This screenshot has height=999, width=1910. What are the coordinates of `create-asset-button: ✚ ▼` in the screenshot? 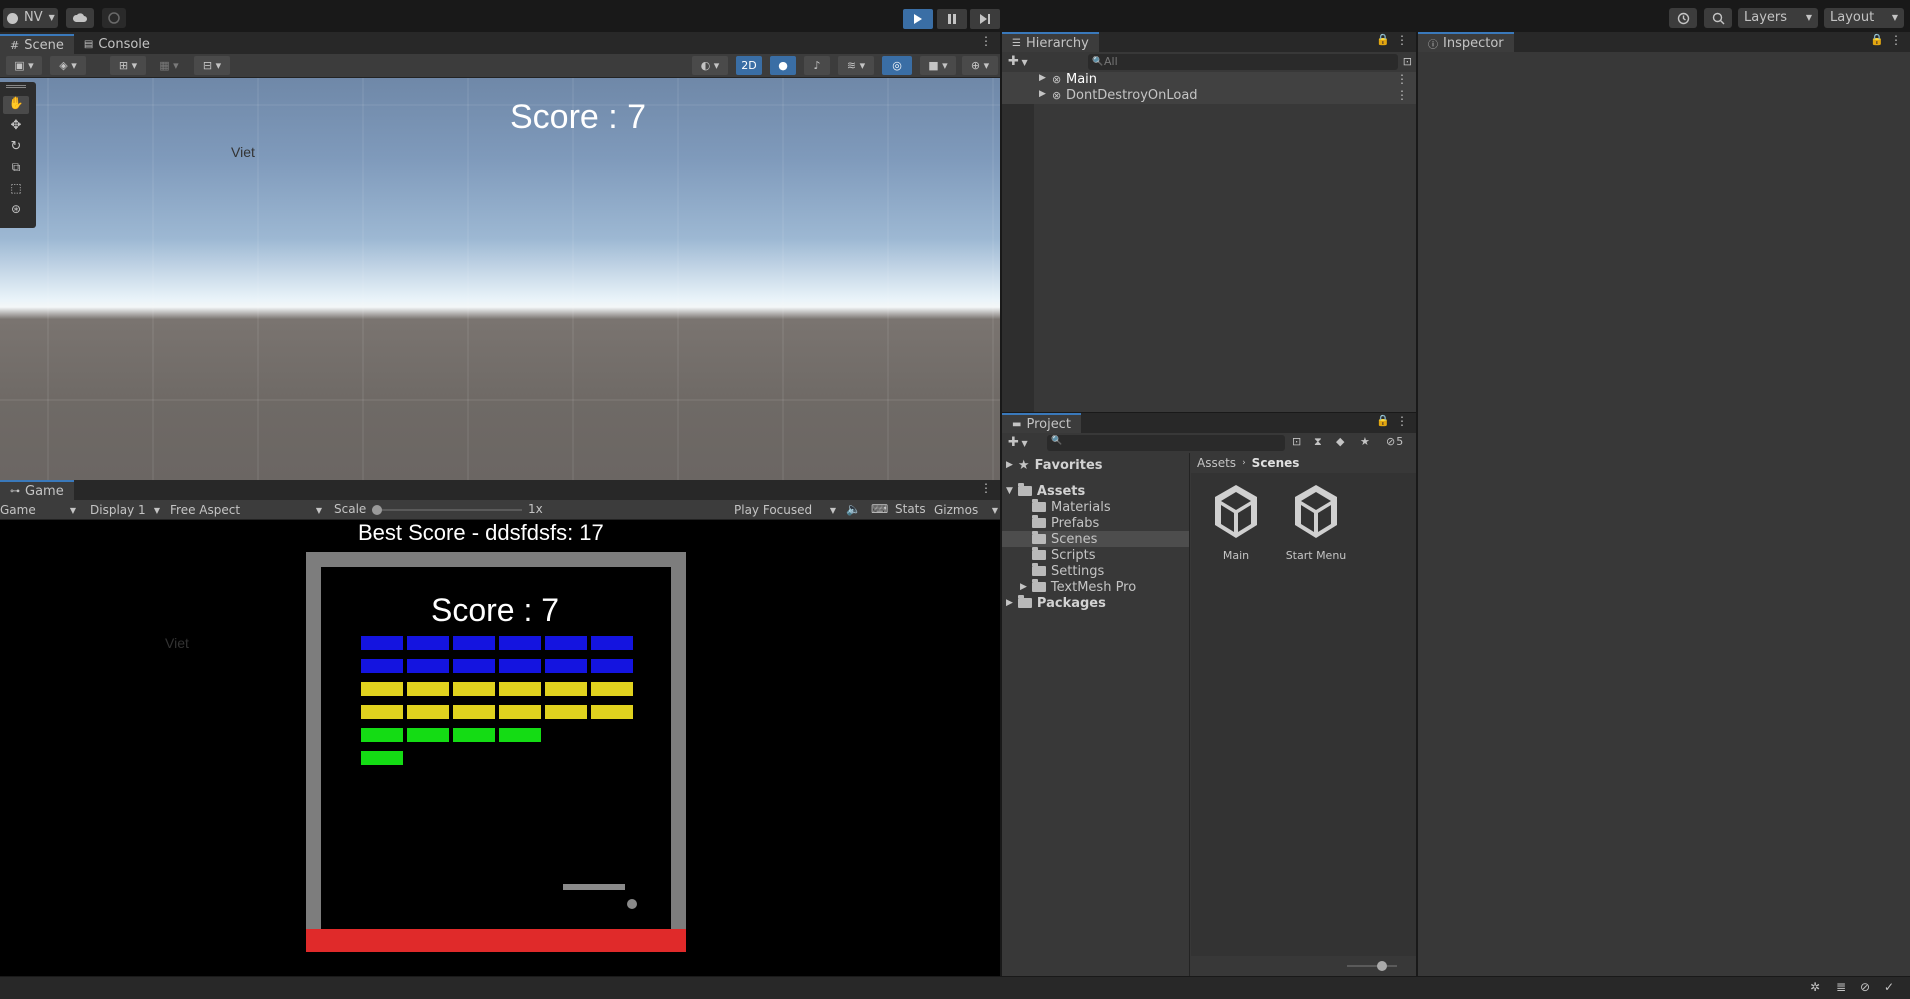 It's located at (1018, 442).